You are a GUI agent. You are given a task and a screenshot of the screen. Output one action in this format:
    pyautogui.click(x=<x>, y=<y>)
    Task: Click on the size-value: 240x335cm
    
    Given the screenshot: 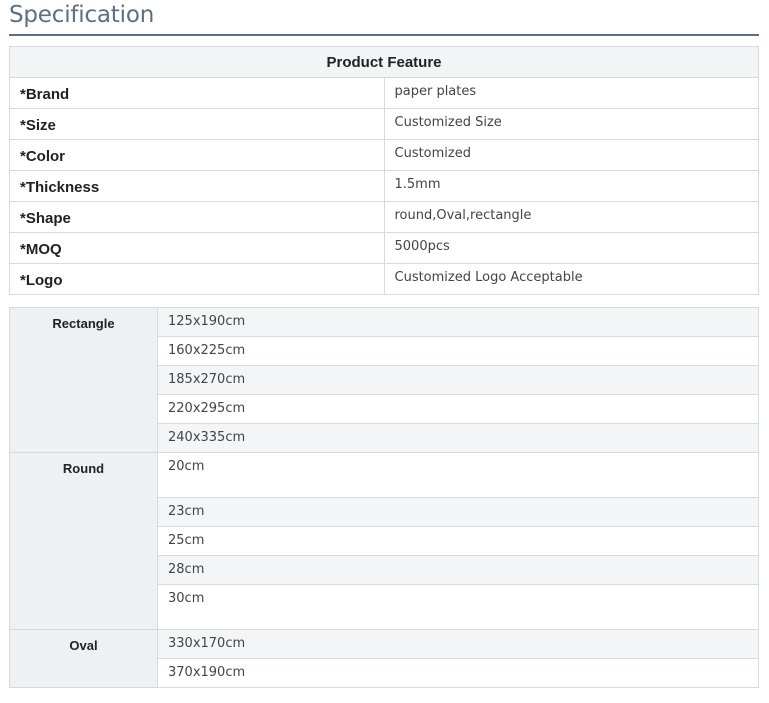 What is the action you would take?
    pyautogui.click(x=458, y=438)
    